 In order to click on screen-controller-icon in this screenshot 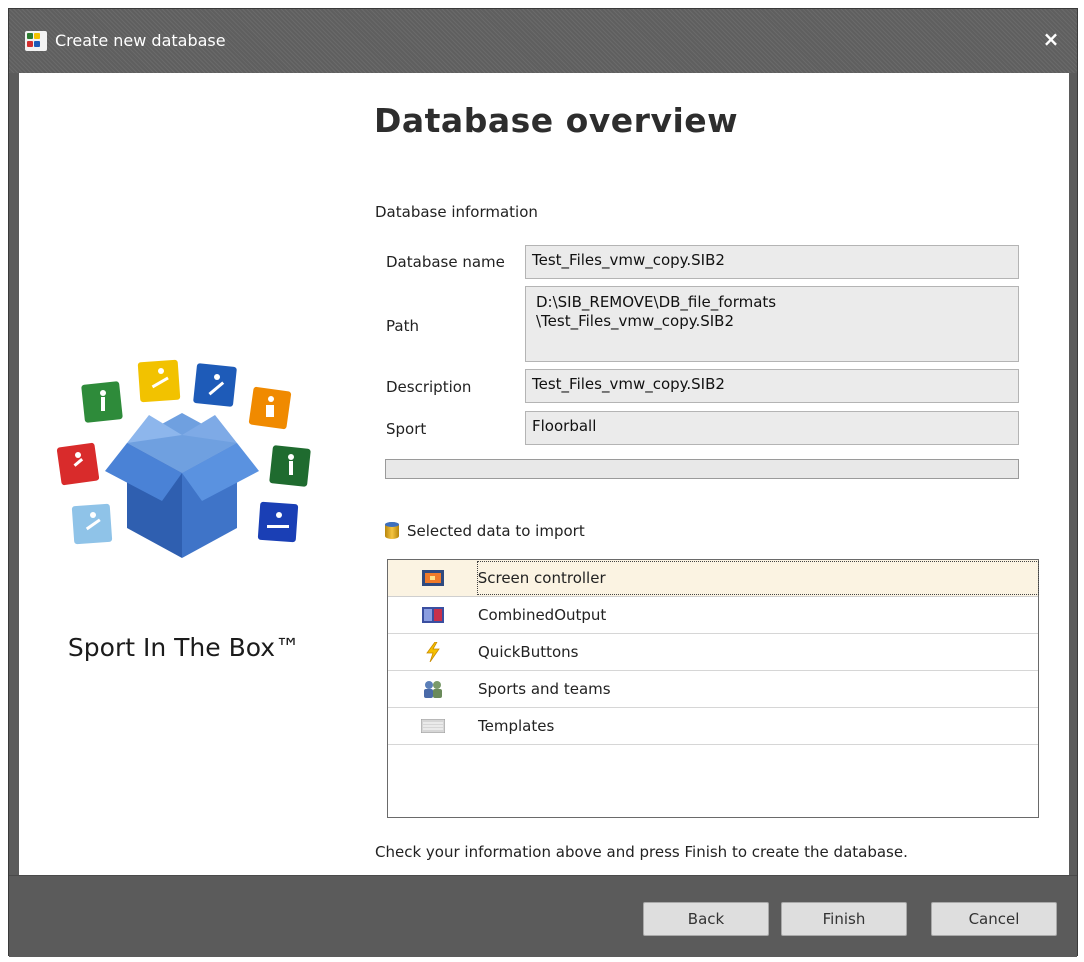, I will do `click(433, 578)`.